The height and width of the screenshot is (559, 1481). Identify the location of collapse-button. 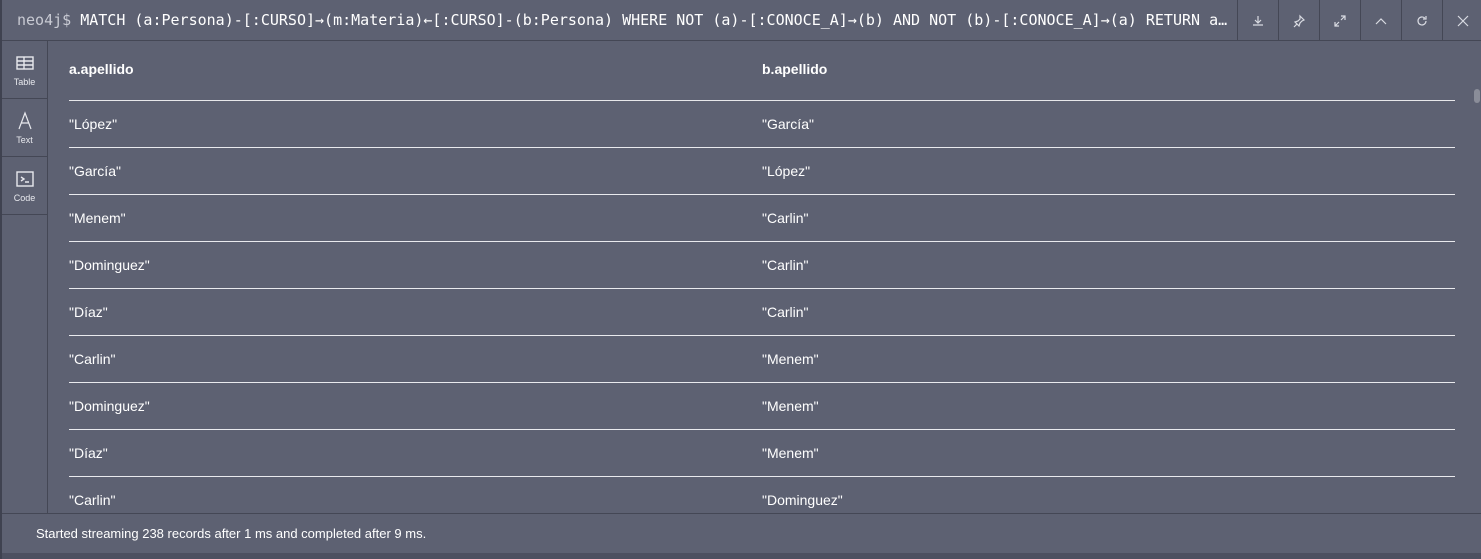
(1380, 20).